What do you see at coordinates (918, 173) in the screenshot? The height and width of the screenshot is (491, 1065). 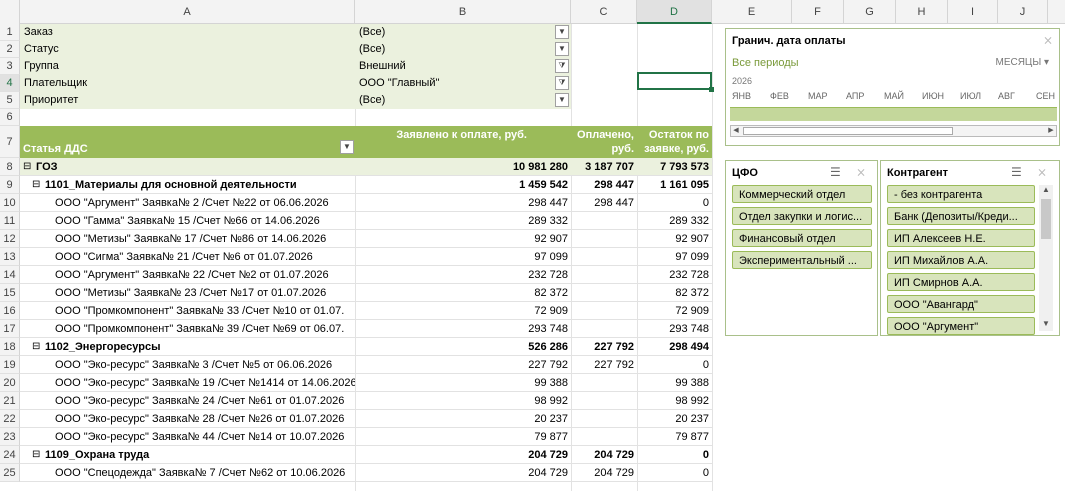 I see `slicer-counterparty-title: Контрагент` at bounding box center [918, 173].